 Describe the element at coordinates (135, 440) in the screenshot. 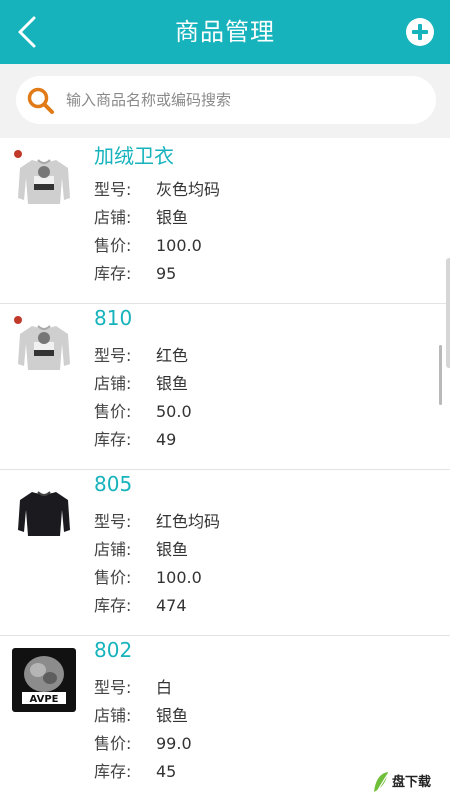

I see `product-stock-row: 库存: 49` at that location.